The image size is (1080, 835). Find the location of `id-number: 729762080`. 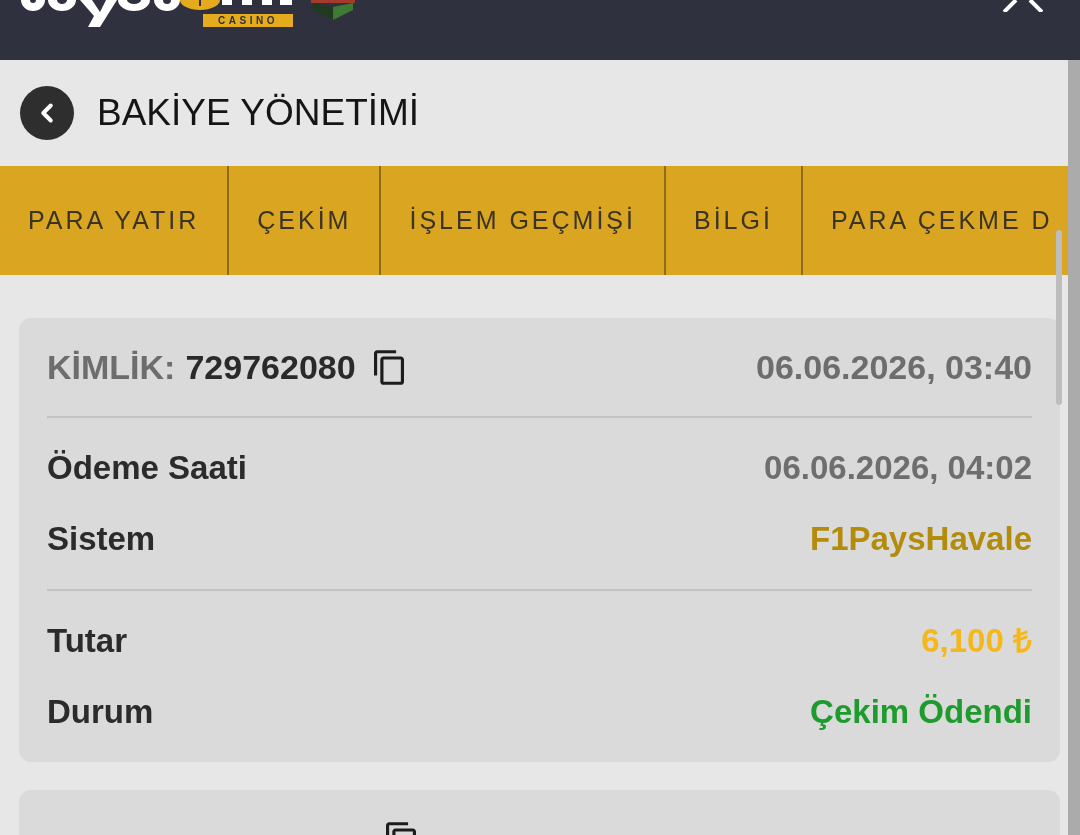

id-number: 729762080 is located at coordinates (270, 367).